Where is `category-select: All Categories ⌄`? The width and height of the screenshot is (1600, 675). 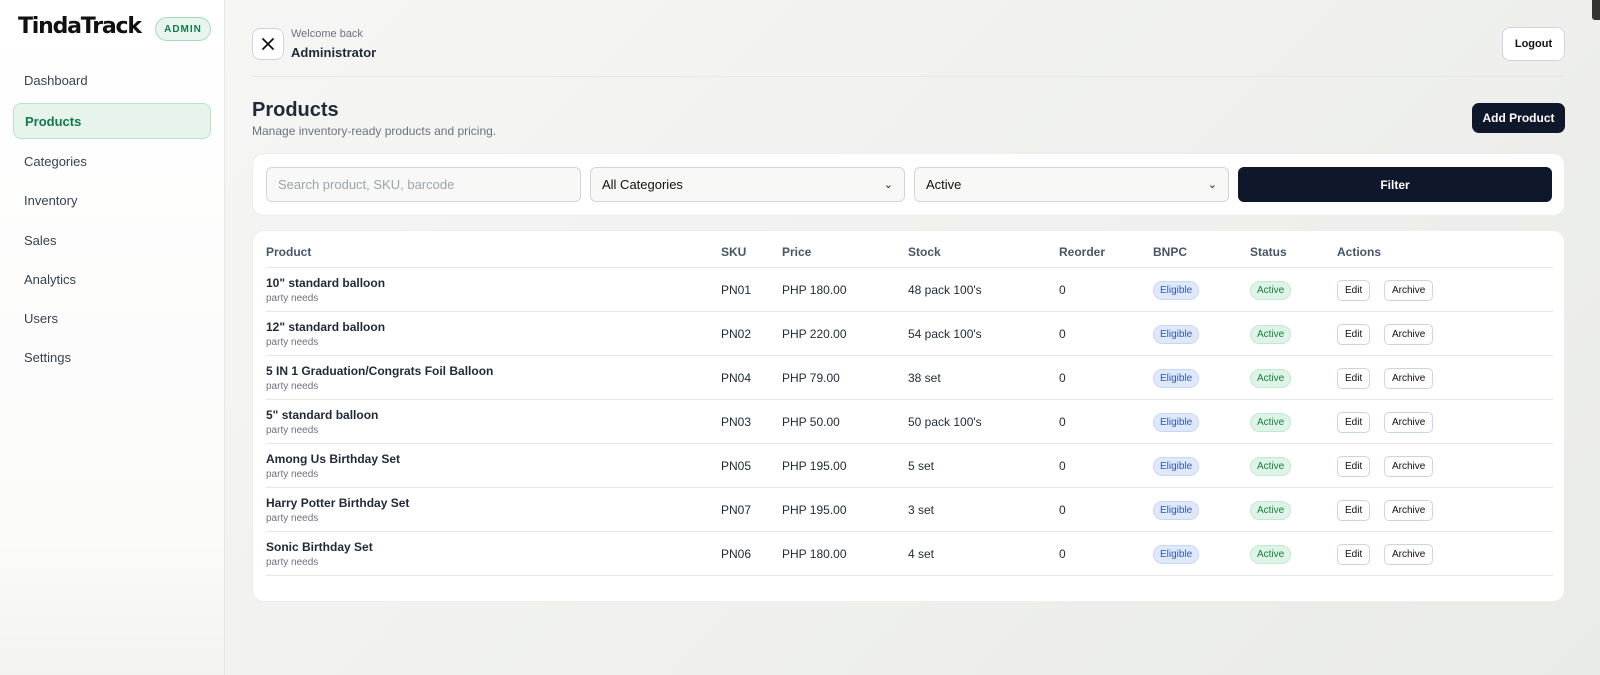
category-select: All Categories ⌄ is located at coordinates (747, 184).